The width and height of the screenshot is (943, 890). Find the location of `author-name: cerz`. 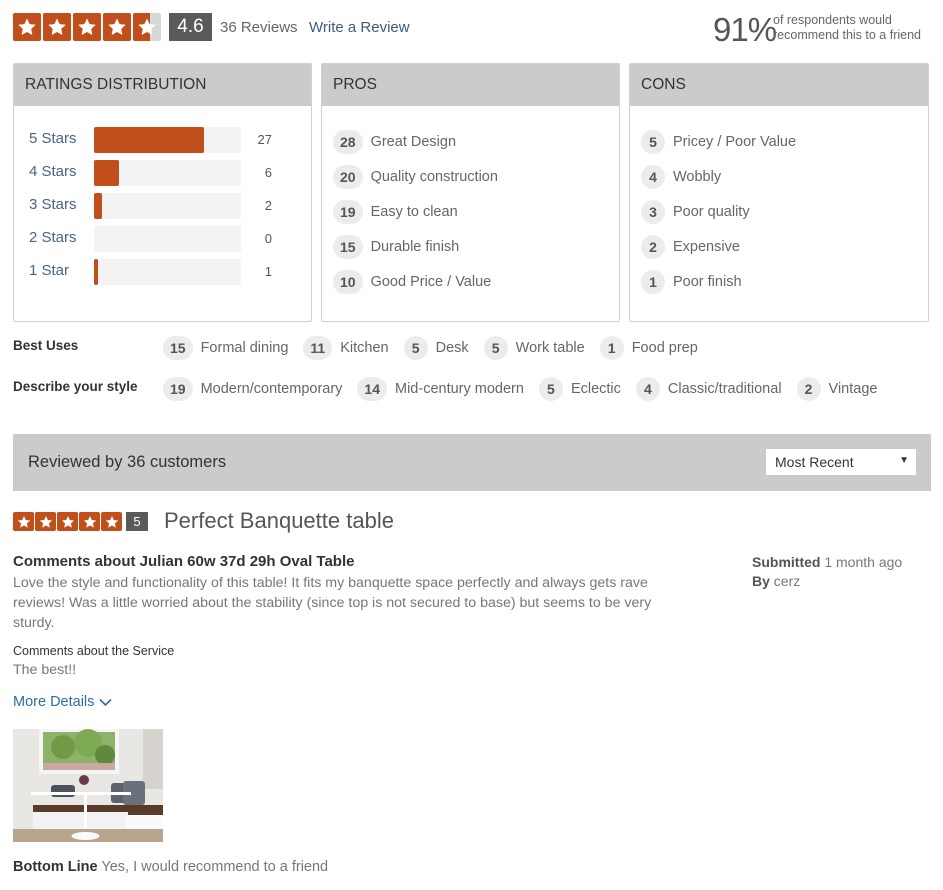

author-name: cerz is located at coordinates (787, 581).